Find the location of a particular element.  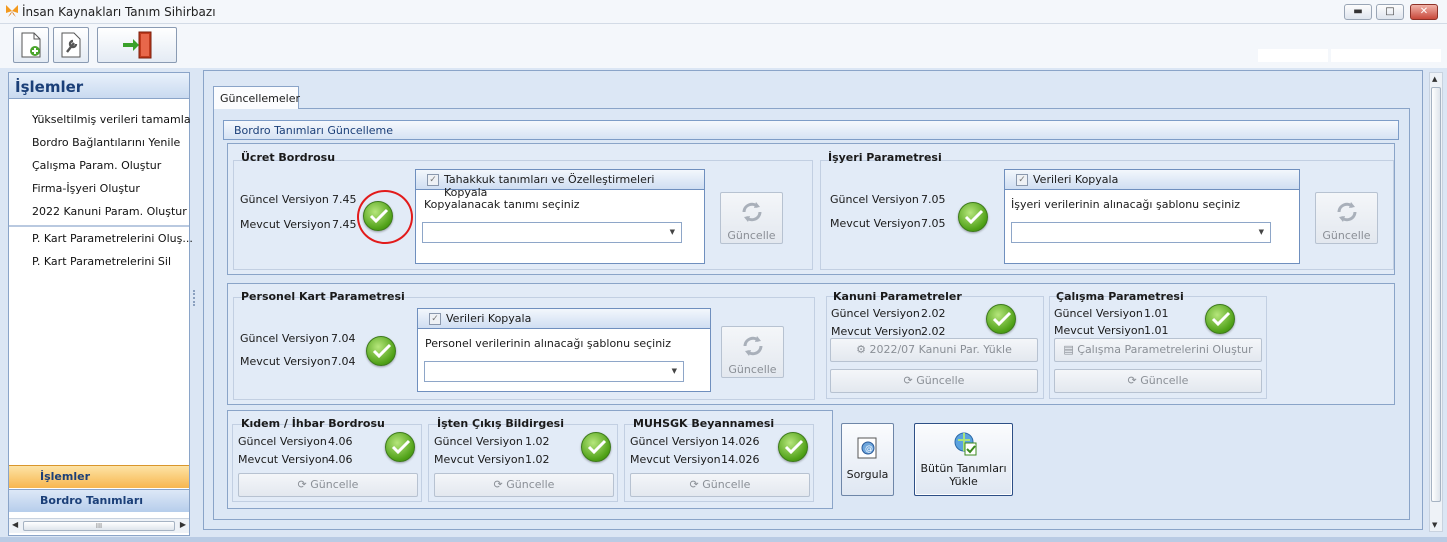

isyeri-guncel-value: 7.05 is located at coordinates (933, 199).